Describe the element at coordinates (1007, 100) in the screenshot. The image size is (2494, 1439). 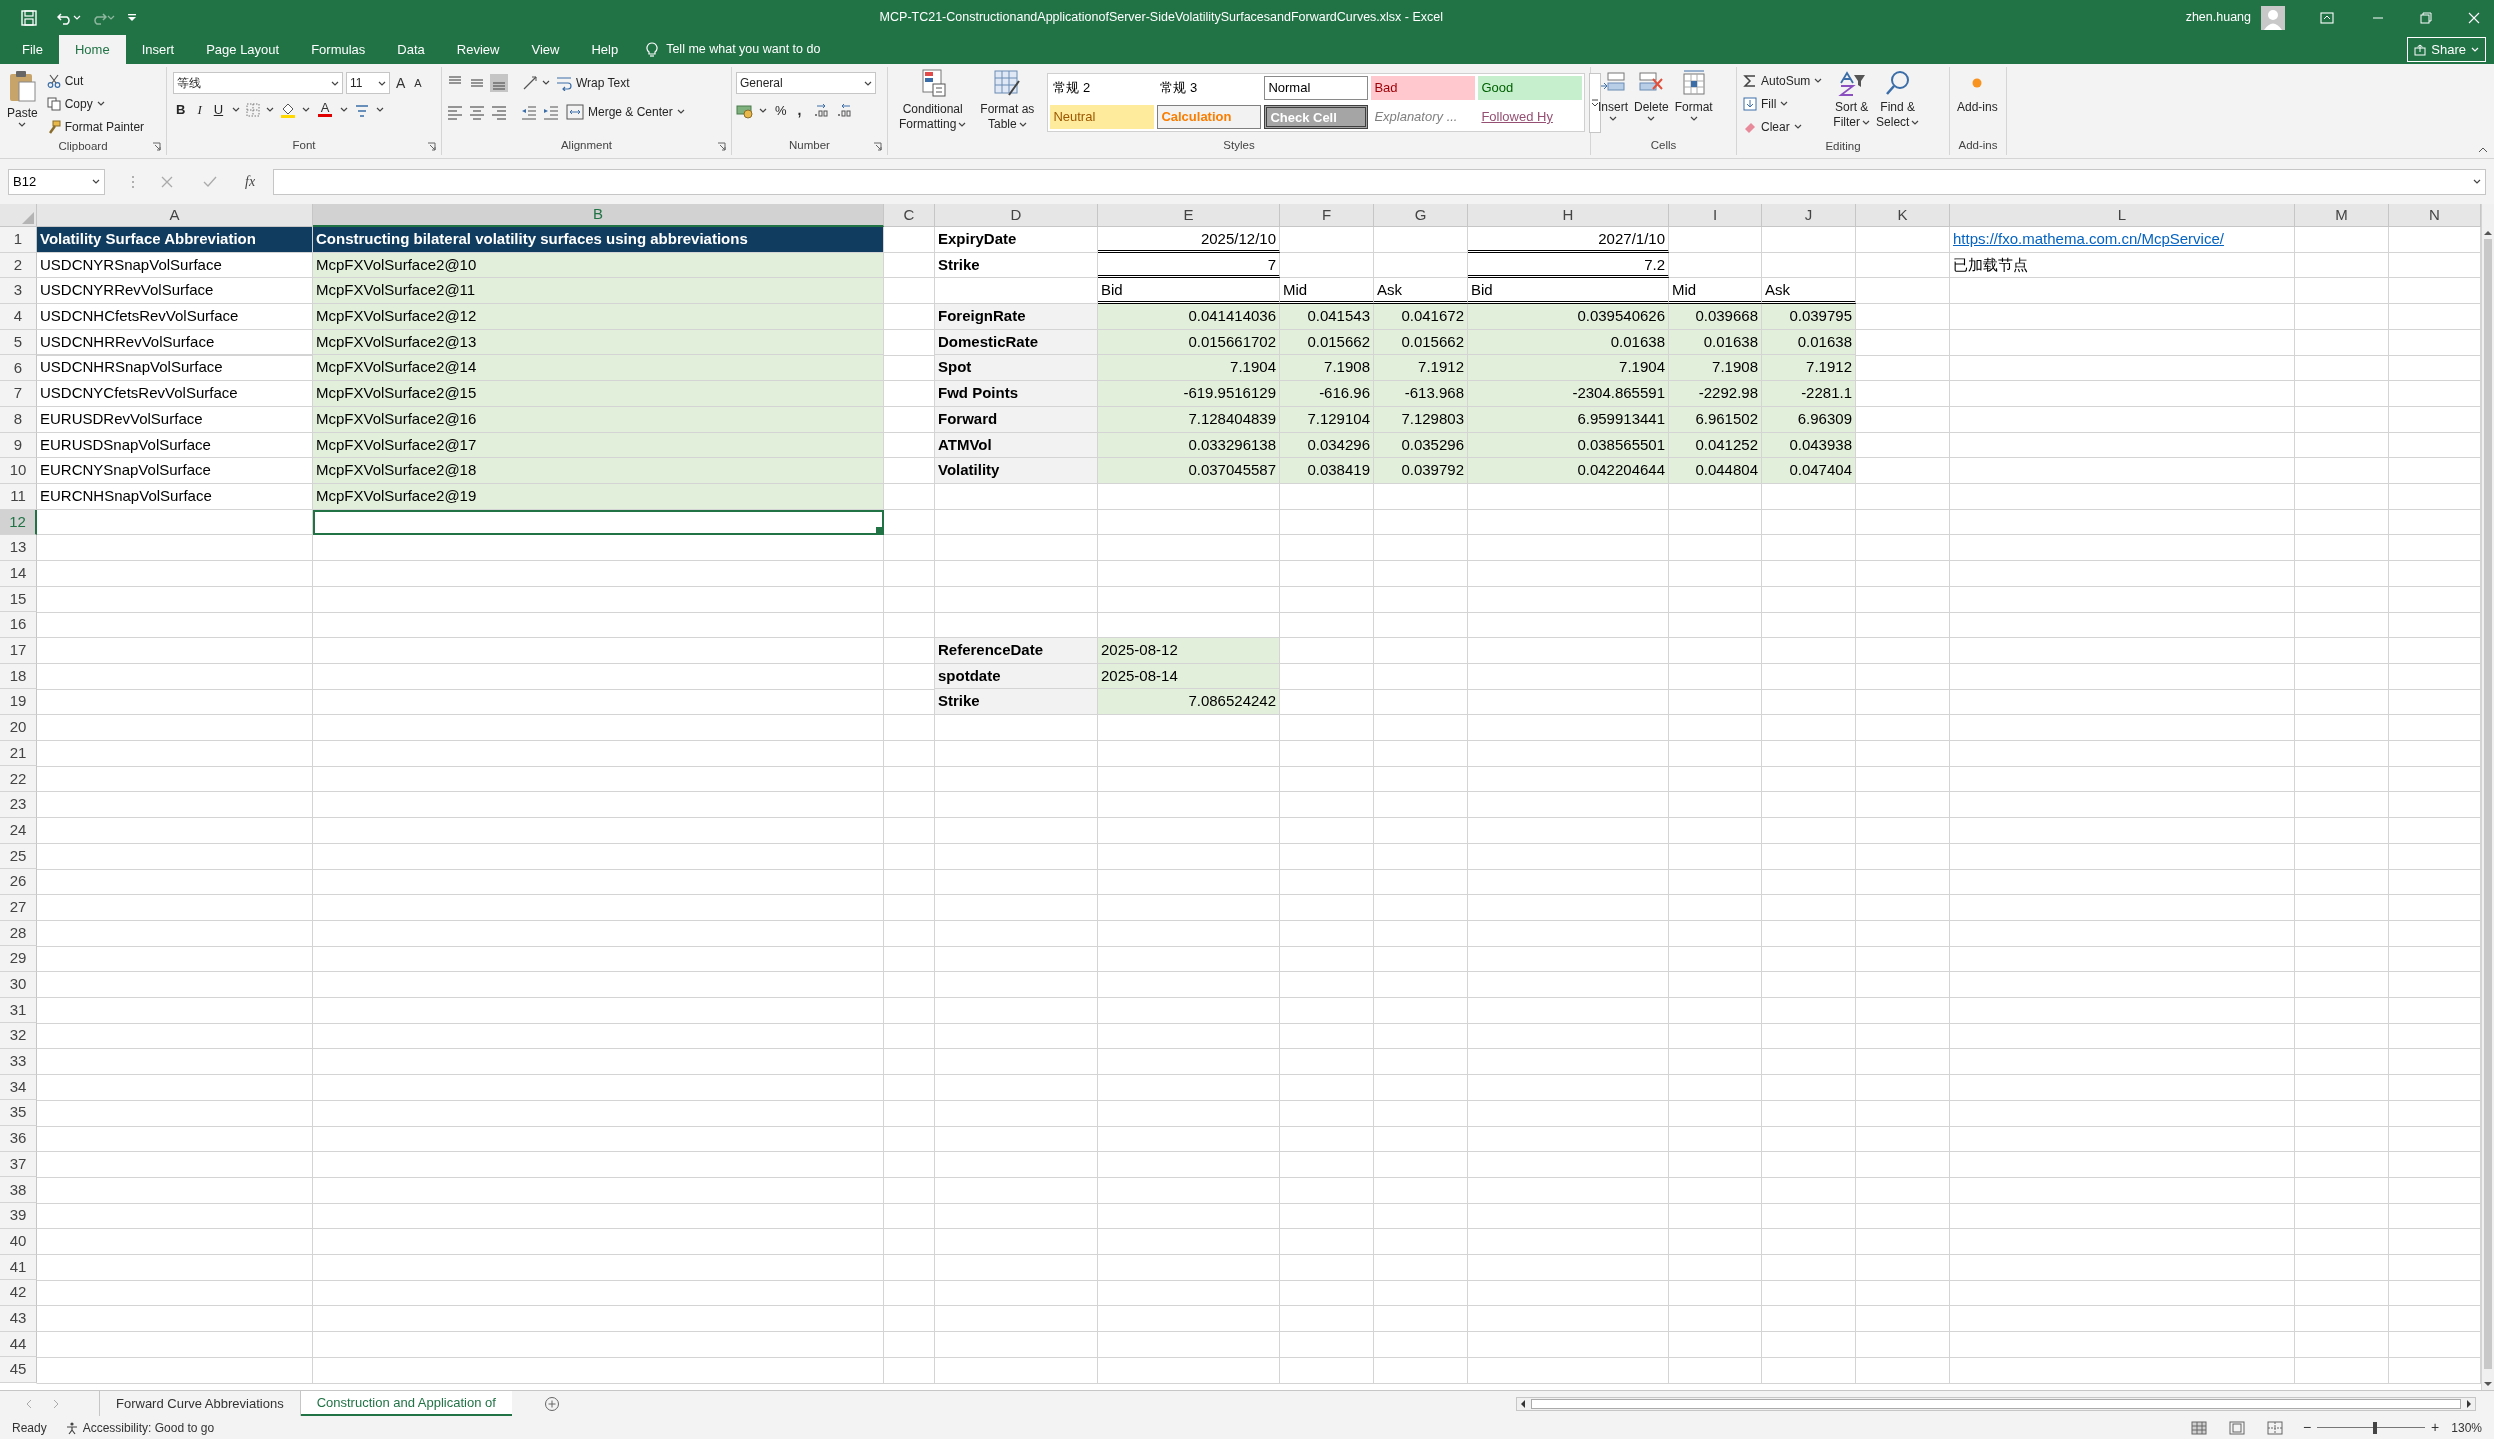
I see `format-as-table-button: Format as Table` at that location.